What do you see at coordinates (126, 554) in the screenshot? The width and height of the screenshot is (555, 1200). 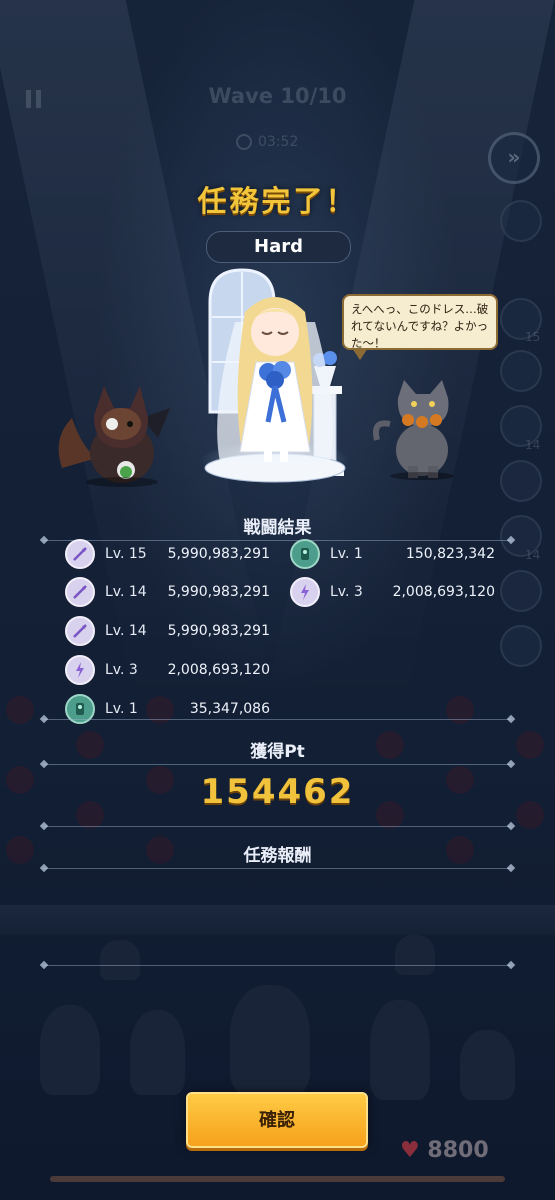 I see `weapon-level: Lv. 15` at bounding box center [126, 554].